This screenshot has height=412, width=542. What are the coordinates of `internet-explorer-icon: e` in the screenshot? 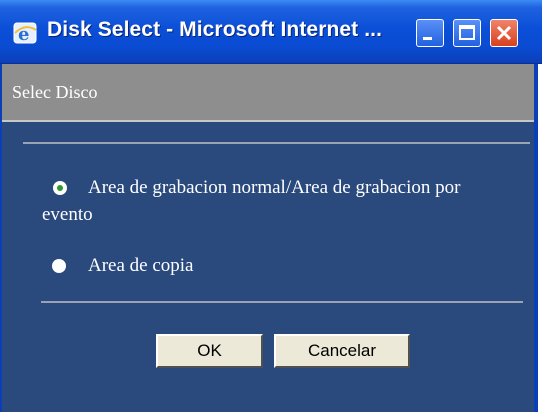 It's located at (25, 33).